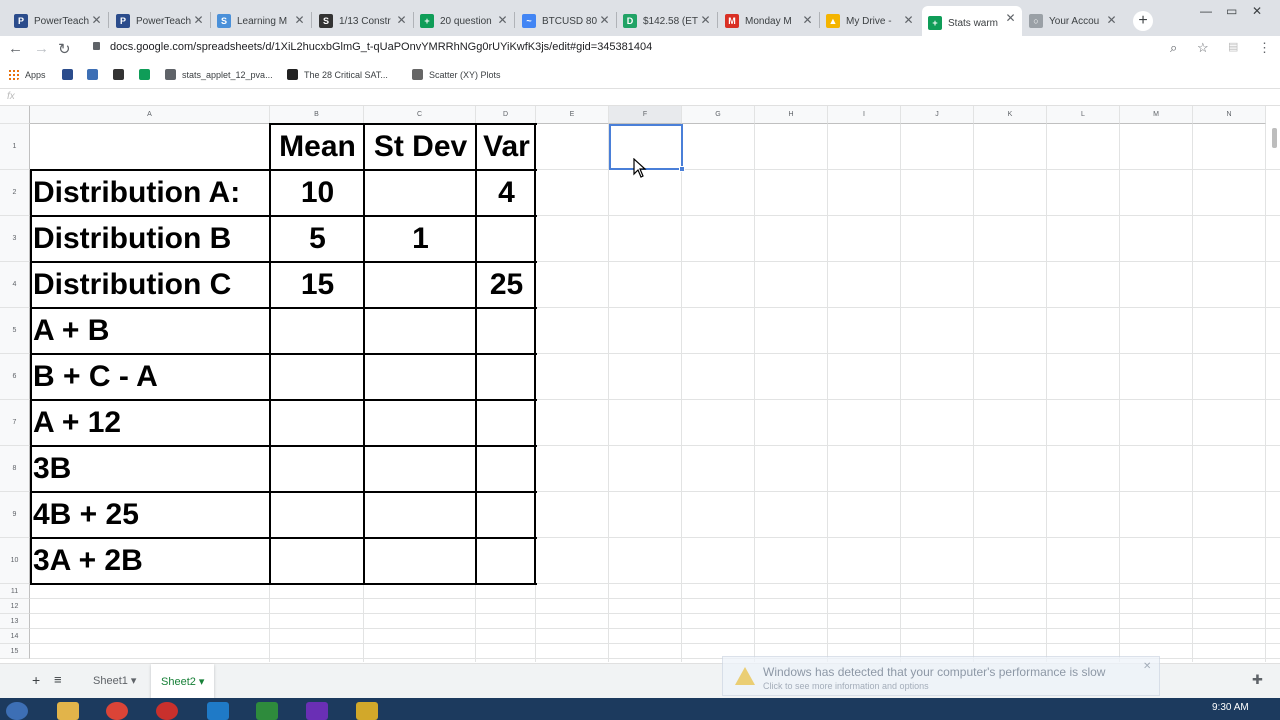  What do you see at coordinates (150, 193) in the screenshot?
I see `row-label-cell: Distribution A:` at bounding box center [150, 193].